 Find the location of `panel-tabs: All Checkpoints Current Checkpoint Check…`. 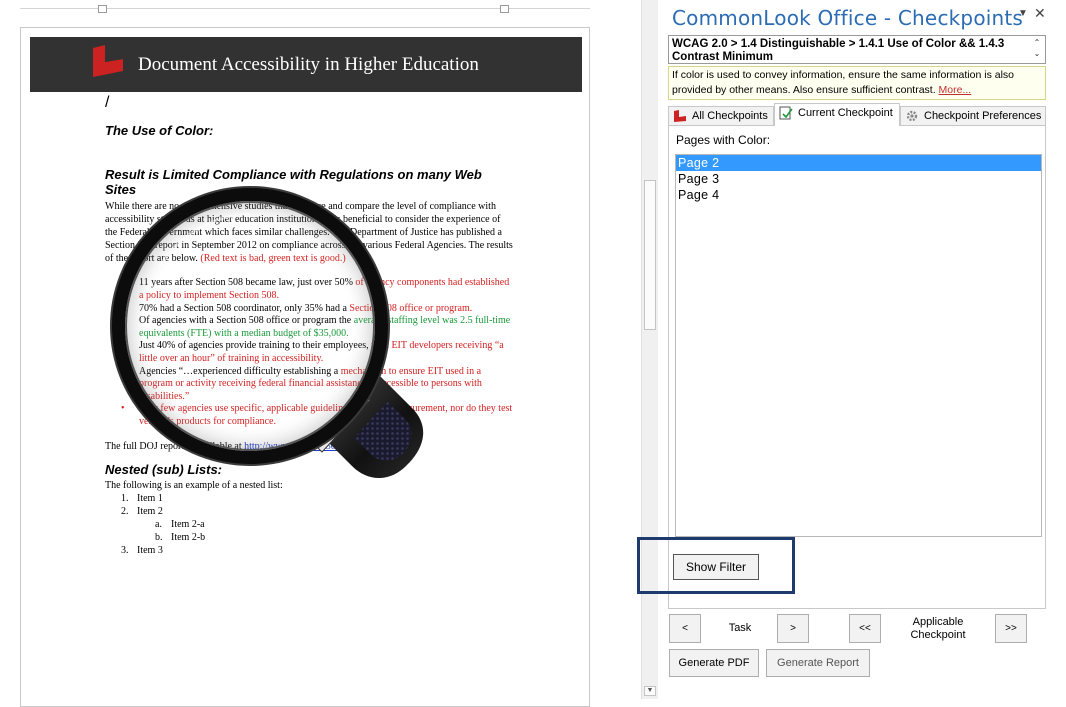

panel-tabs: All Checkpoints Current Checkpoint Check… is located at coordinates (857, 114).